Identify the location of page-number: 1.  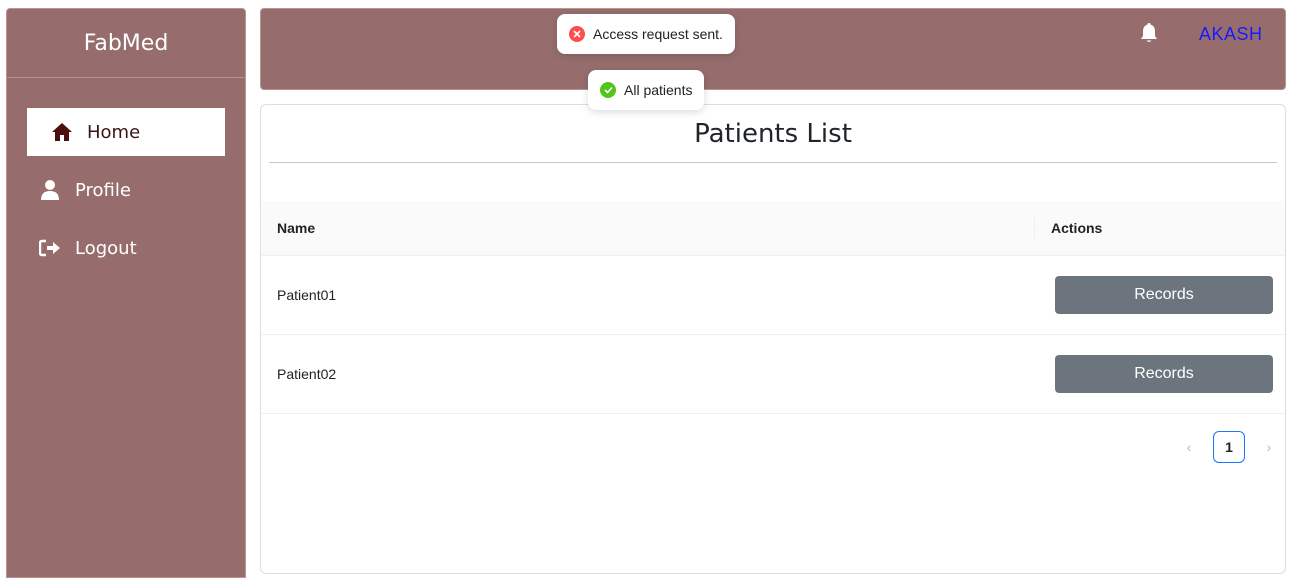
(1229, 447).